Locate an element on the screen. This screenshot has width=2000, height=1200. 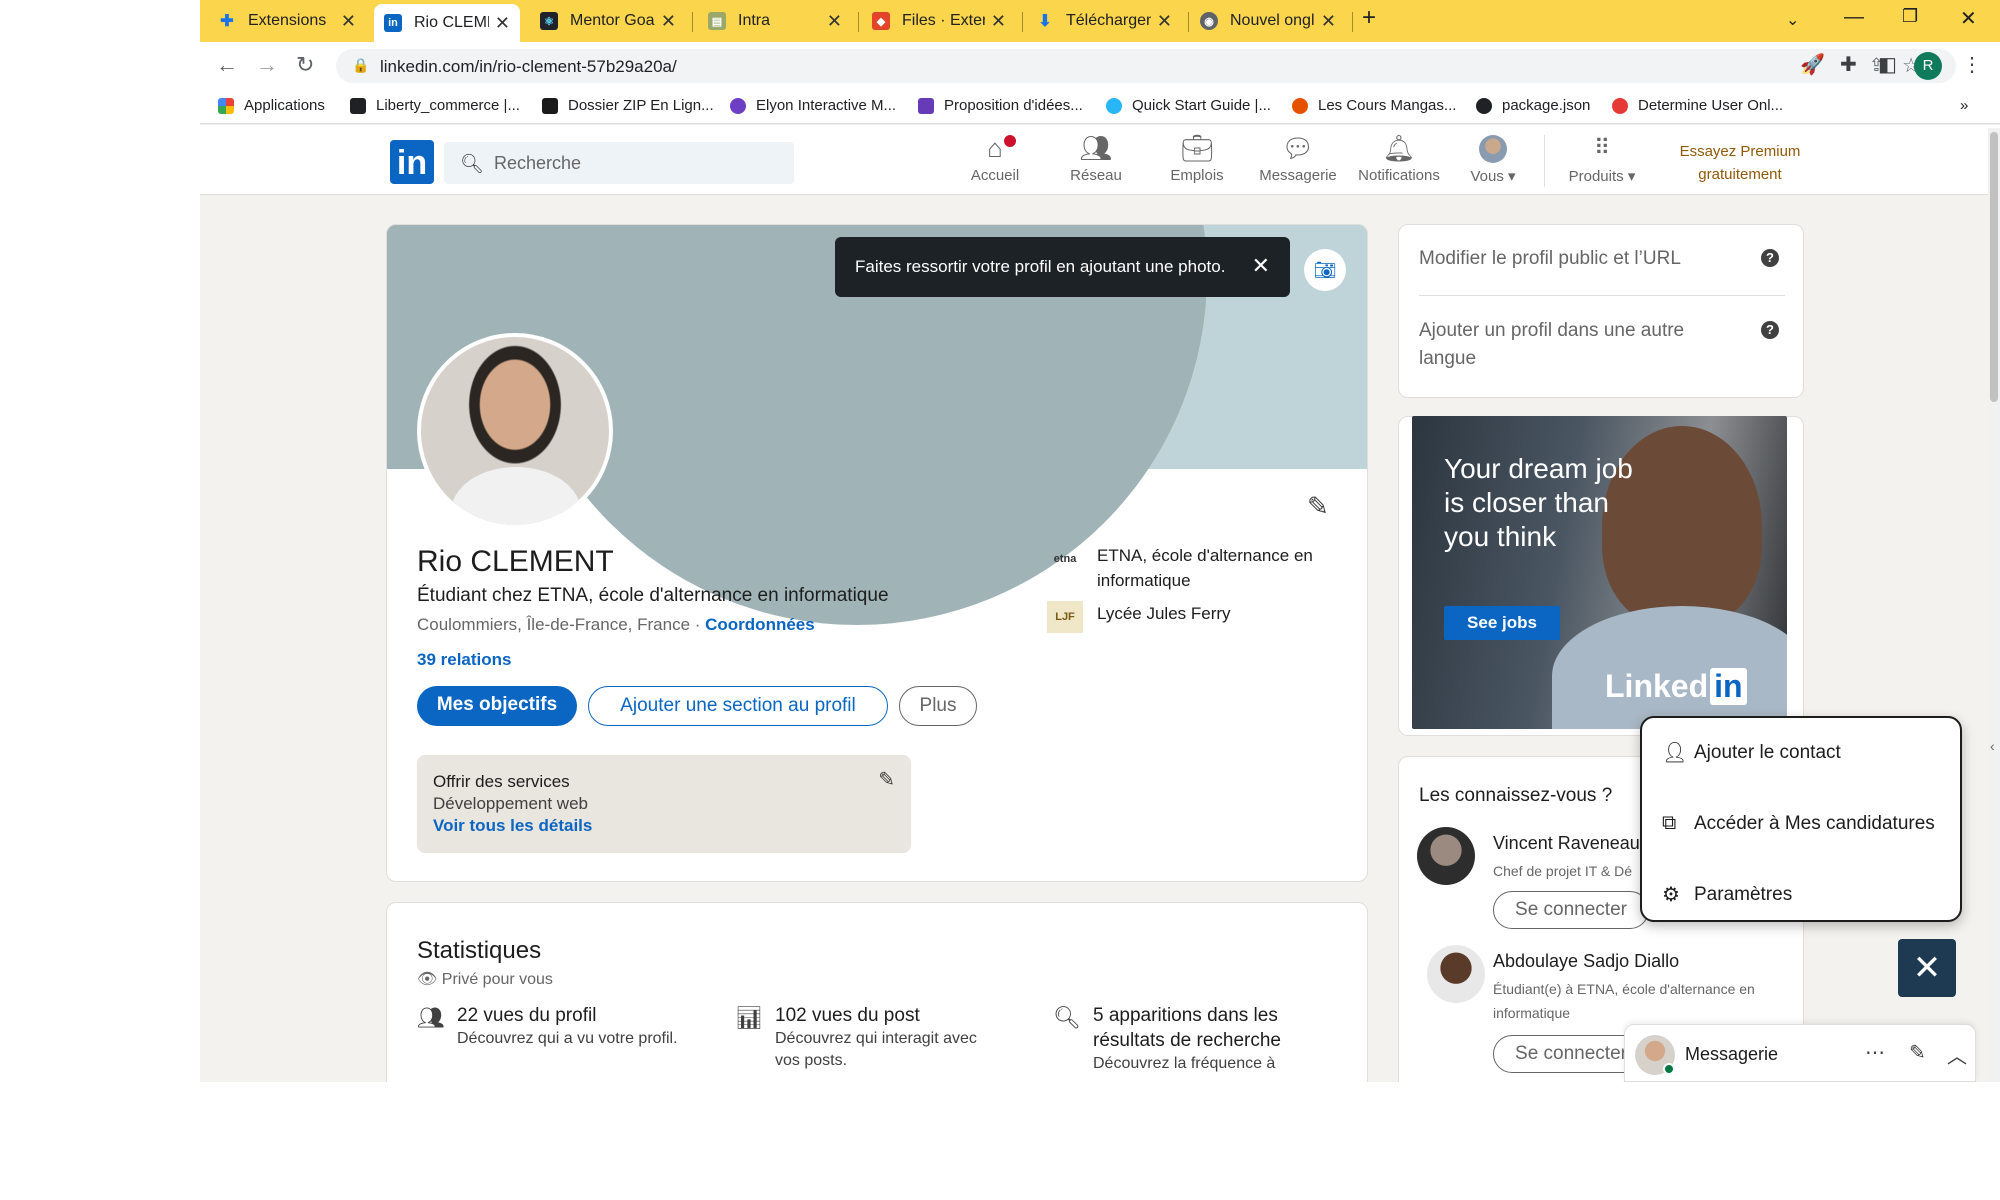
public-profile-link: Modifier le profil public et l’URL is located at coordinates (1550, 259).